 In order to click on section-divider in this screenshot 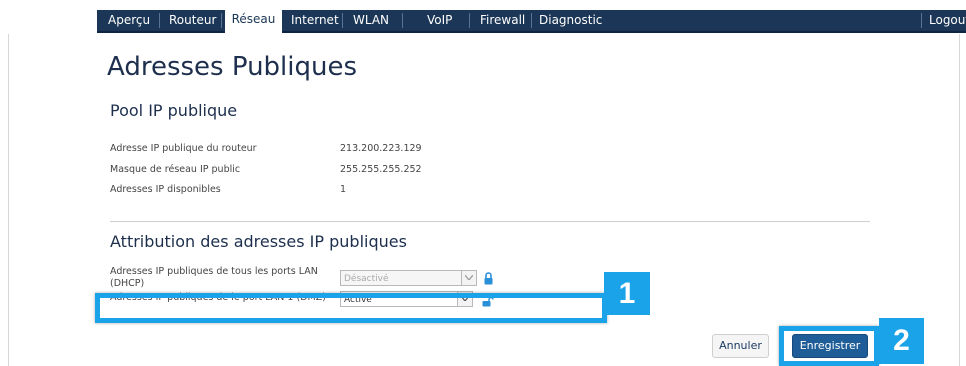, I will do `click(490, 221)`.